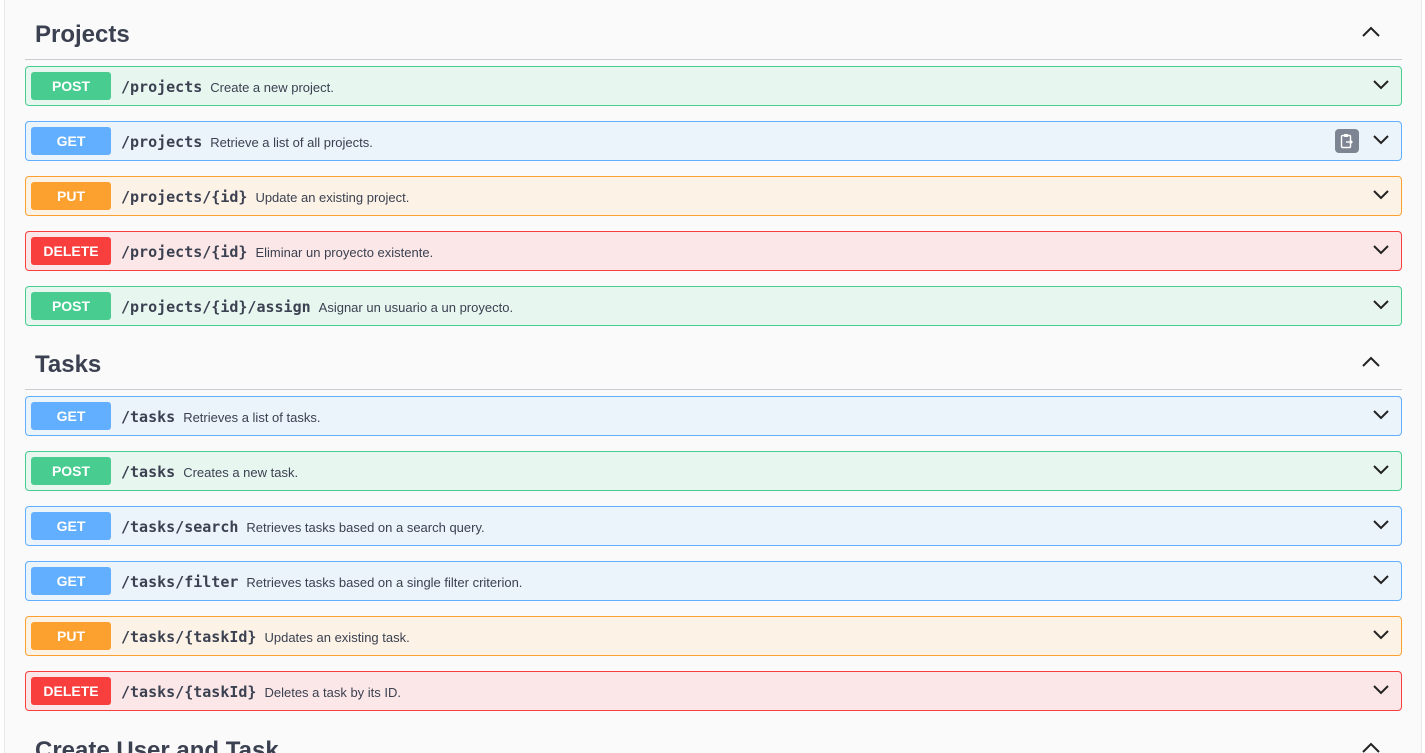 This screenshot has height=753, width=1425. I want to click on operation-summary: Retrieves a list of tasks., so click(252, 417).